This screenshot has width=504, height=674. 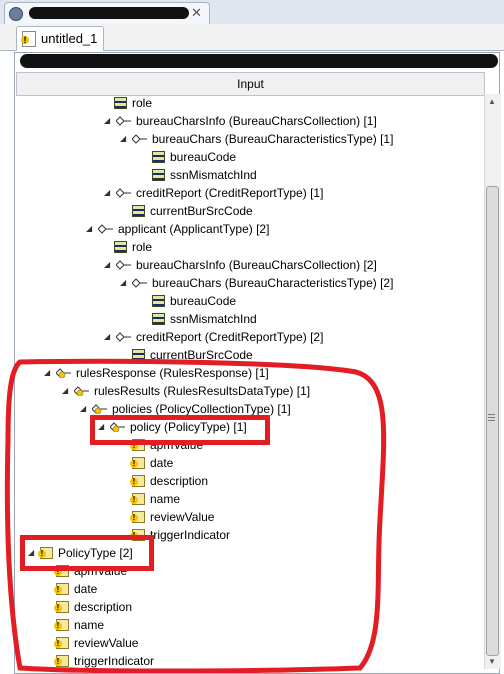 What do you see at coordinates (87, 553) in the screenshot?
I see `annotation-box-policytype` at bounding box center [87, 553].